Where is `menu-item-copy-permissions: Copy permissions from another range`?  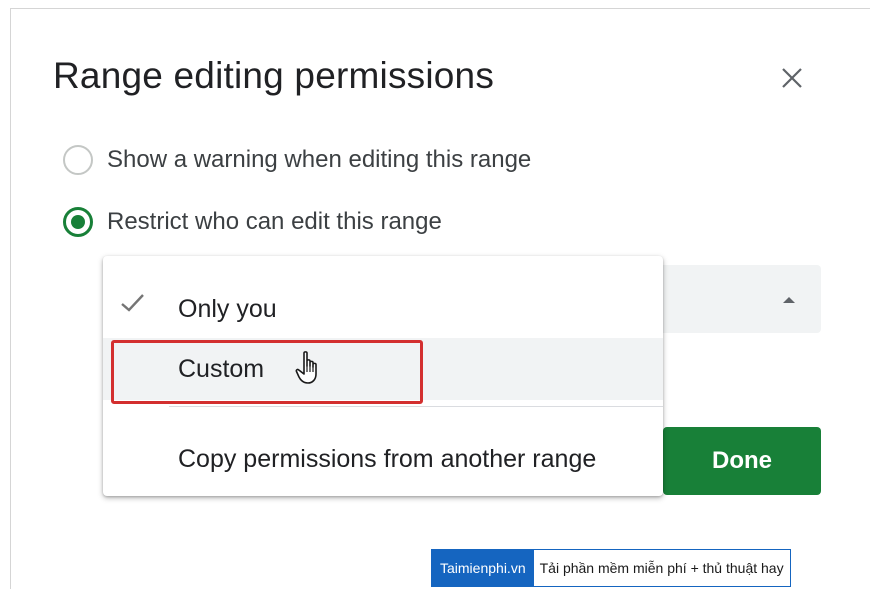
menu-item-copy-permissions: Copy permissions from another range is located at coordinates (383, 459).